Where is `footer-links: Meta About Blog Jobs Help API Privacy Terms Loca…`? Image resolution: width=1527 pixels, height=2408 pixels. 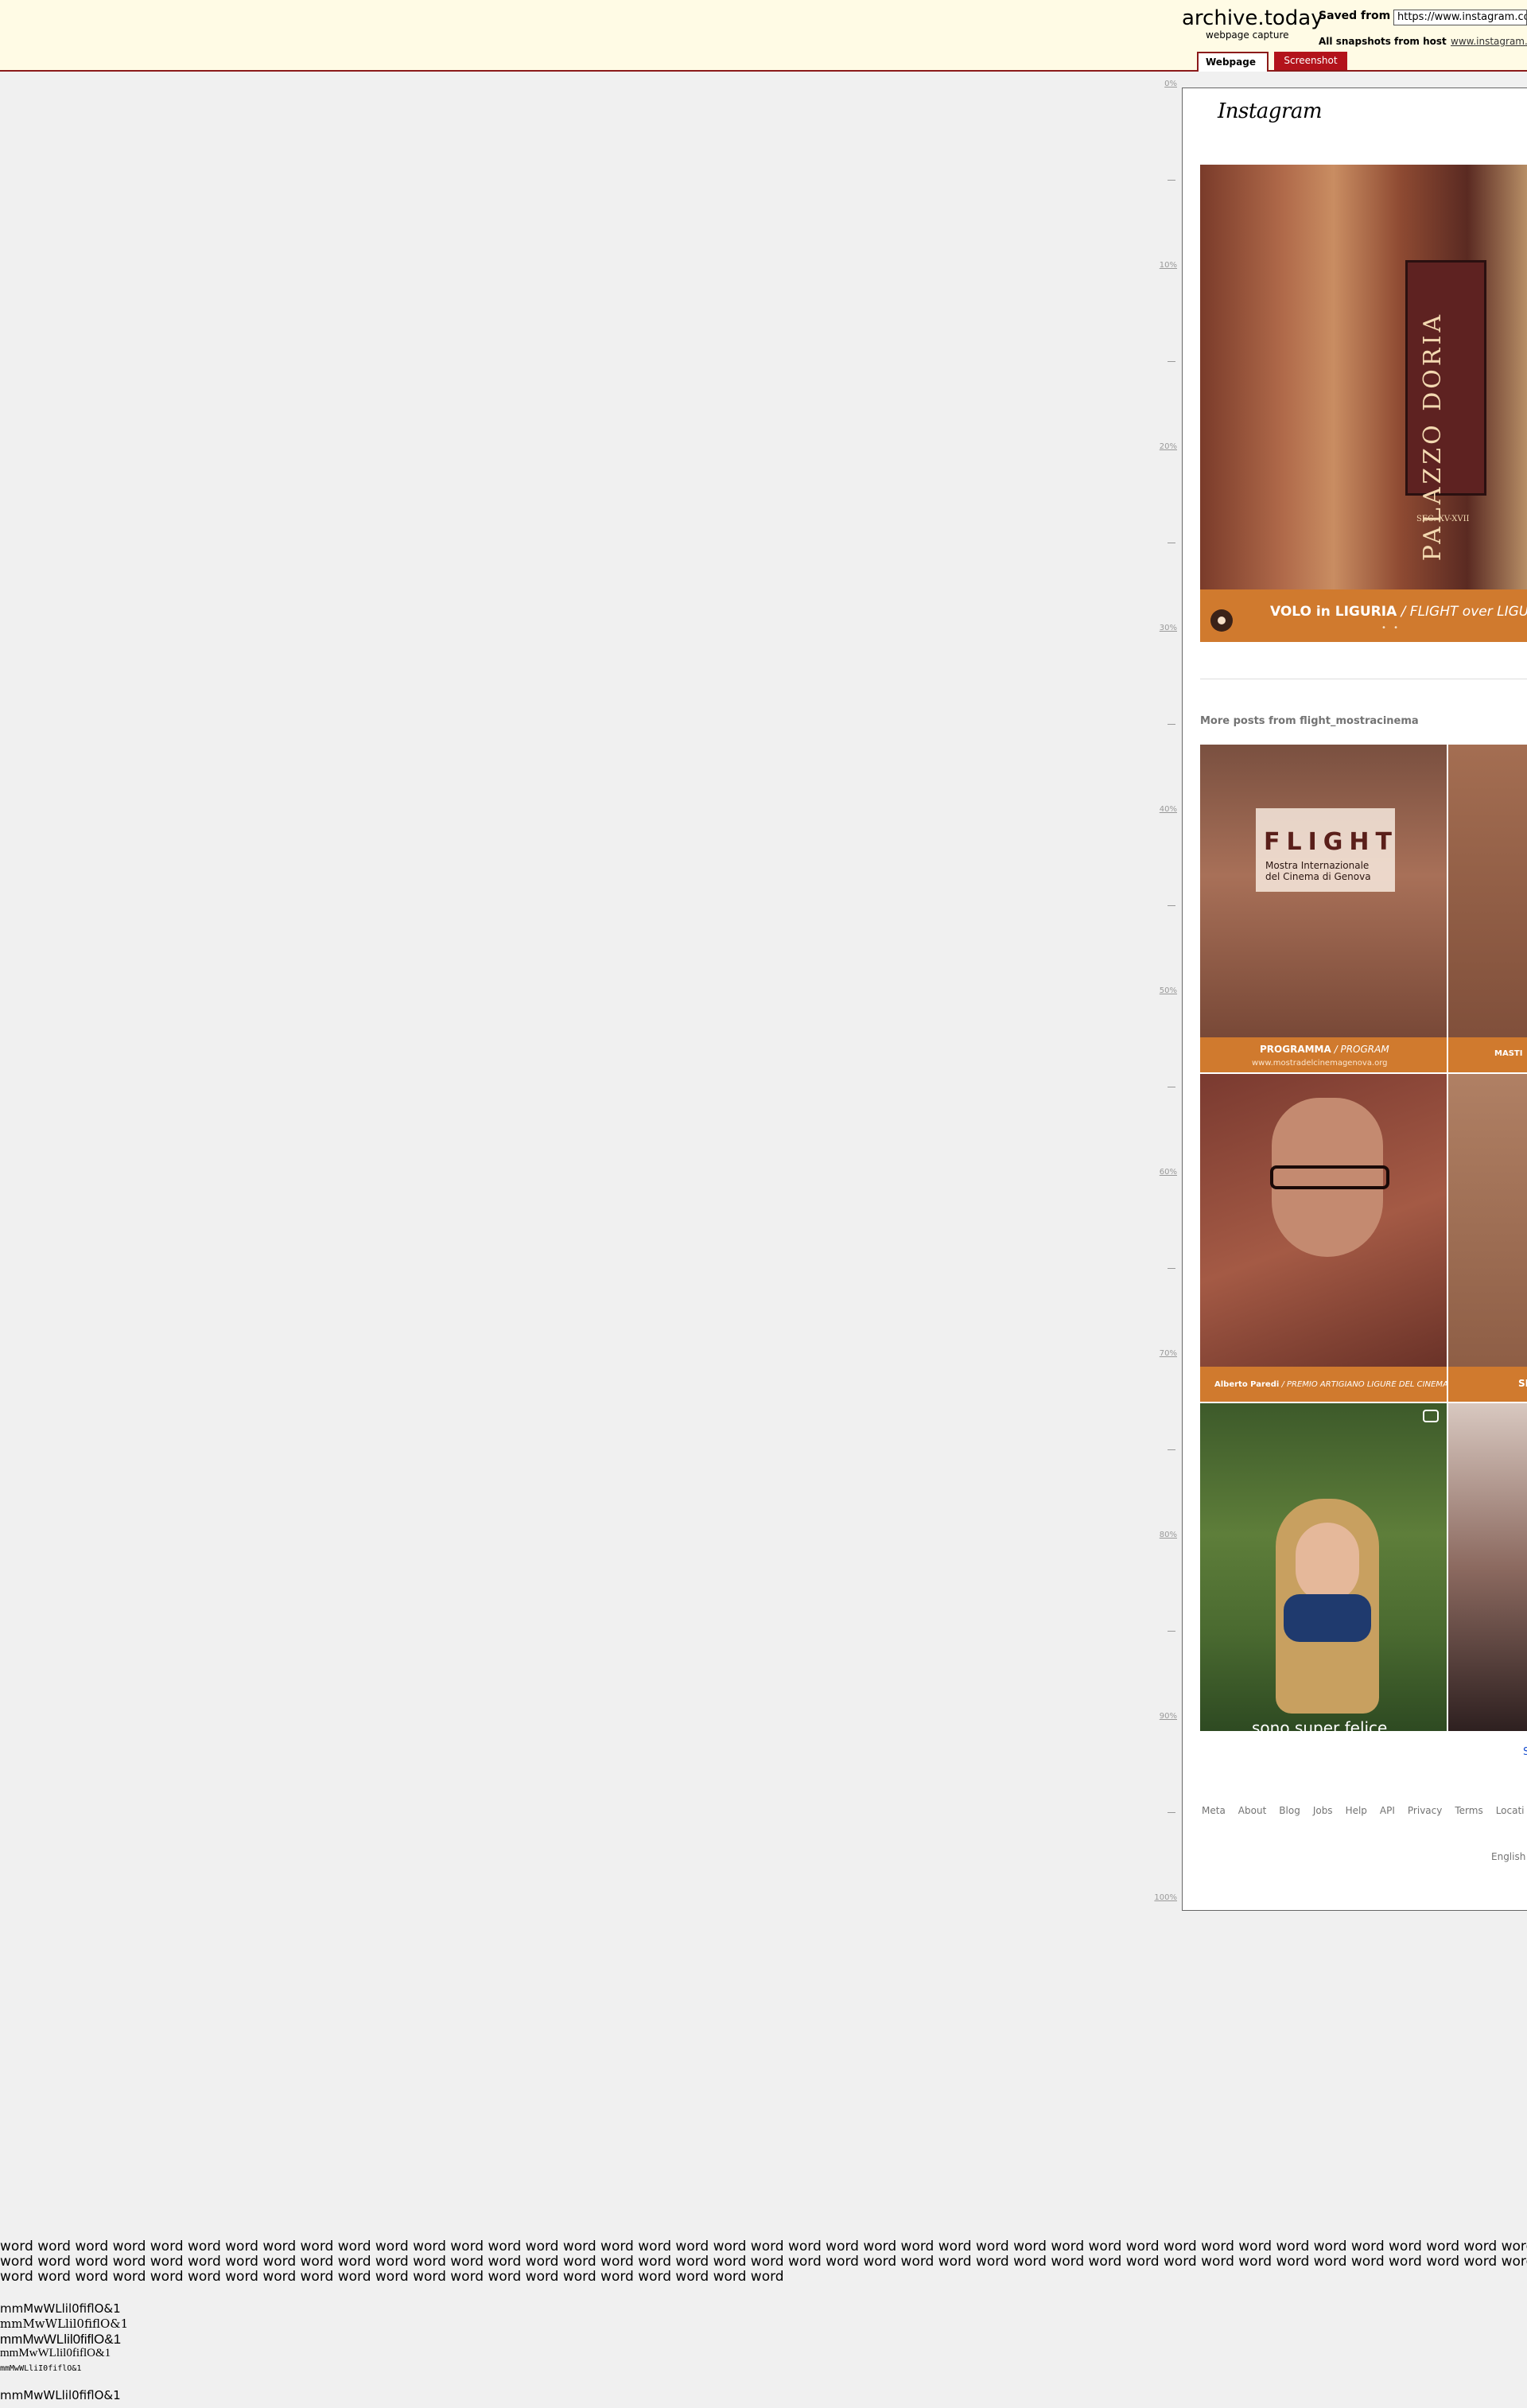
footer-links: Meta About Blog Jobs Help API Privacy Terms Loca… is located at coordinates (1364, 1810).